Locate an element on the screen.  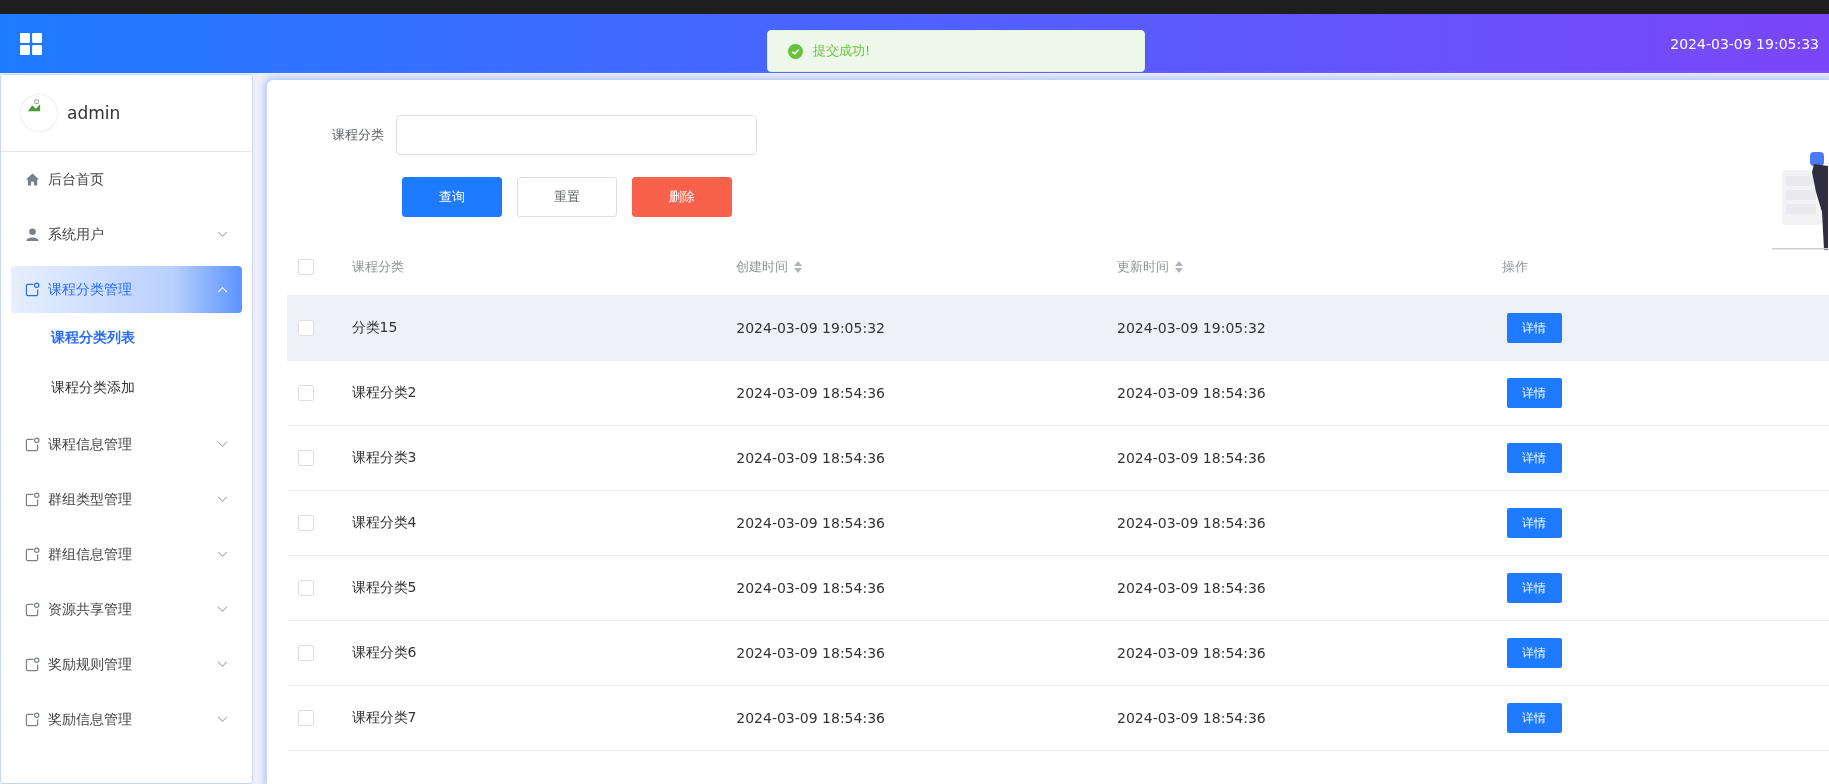
query-button: 查询 is located at coordinates (452, 197).